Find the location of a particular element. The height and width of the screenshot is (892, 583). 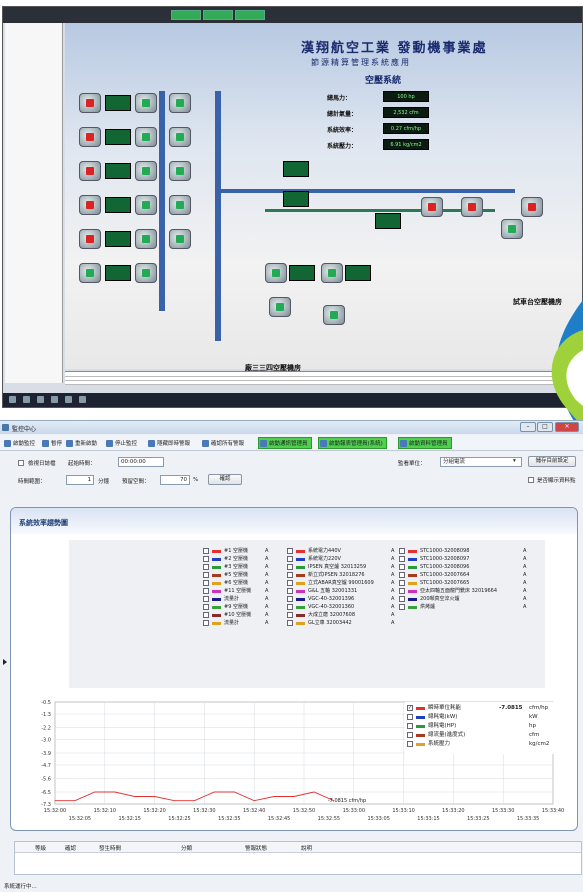

legend-item: VGC-40-32001396 A is located at coordinates (343, 599).